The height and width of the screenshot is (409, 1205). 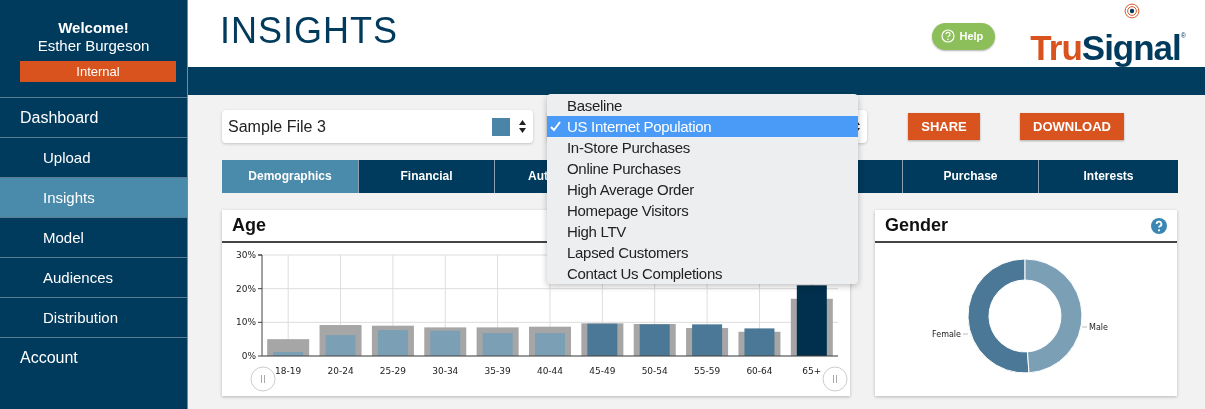 I want to click on tab: Demographics, so click(x=290, y=176).